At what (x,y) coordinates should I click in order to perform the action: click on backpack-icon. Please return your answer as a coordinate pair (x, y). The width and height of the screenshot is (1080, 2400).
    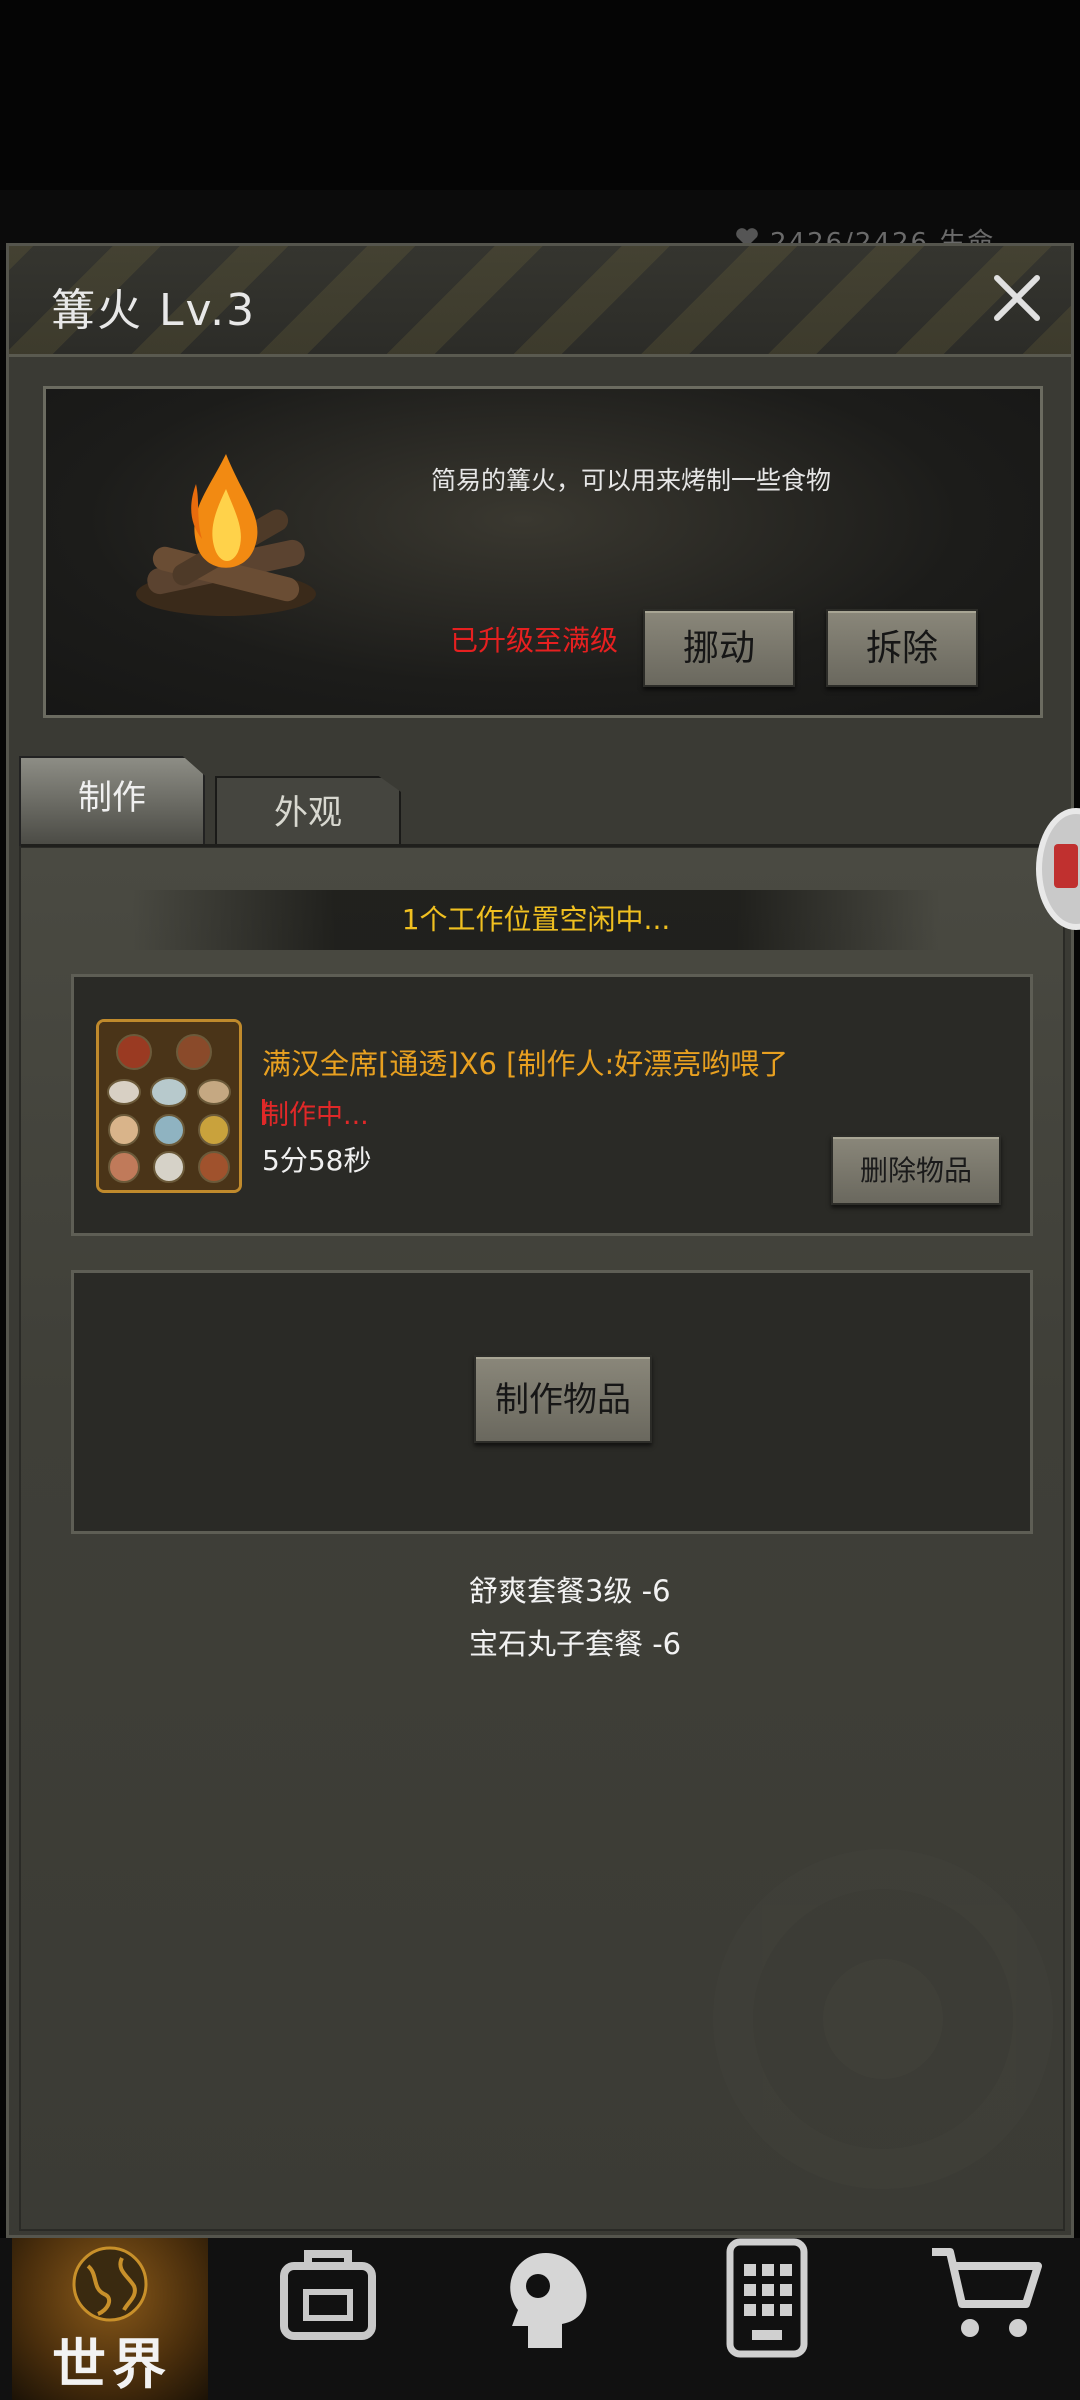
    Looking at the image, I should click on (328, 2295).